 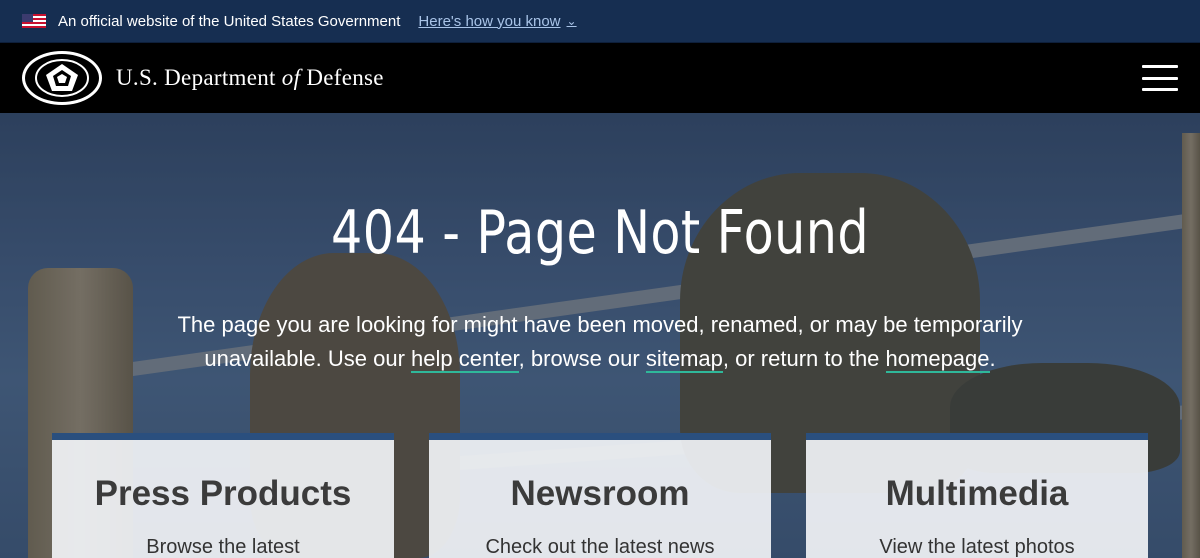 What do you see at coordinates (977, 547) in the screenshot?
I see `card-text: View the latest photos` at bounding box center [977, 547].